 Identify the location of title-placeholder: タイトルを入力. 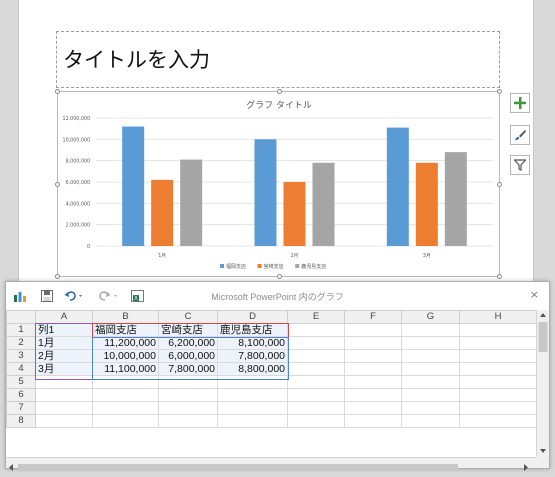
(278, 59).